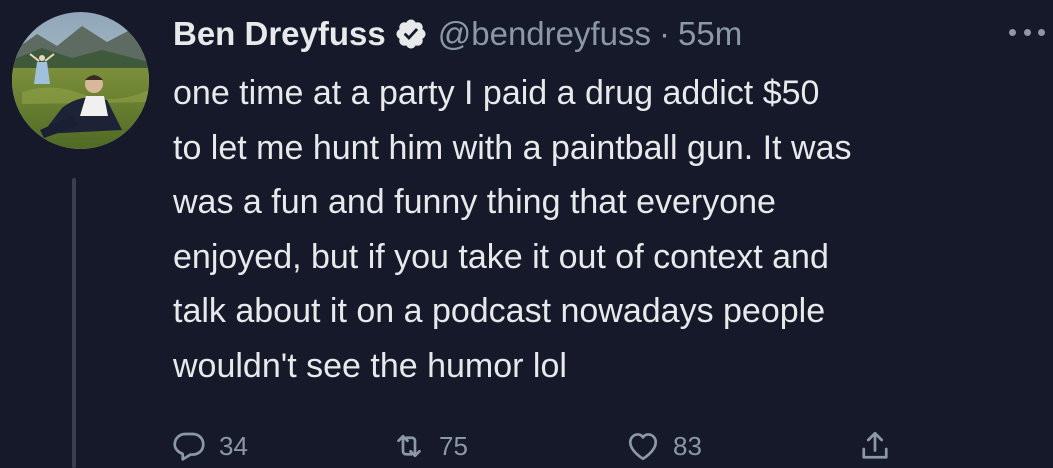  What do you see at coordinates (663, 446) in the screenshot?
I see `like-button: 83` at bounding box center [663, 446].